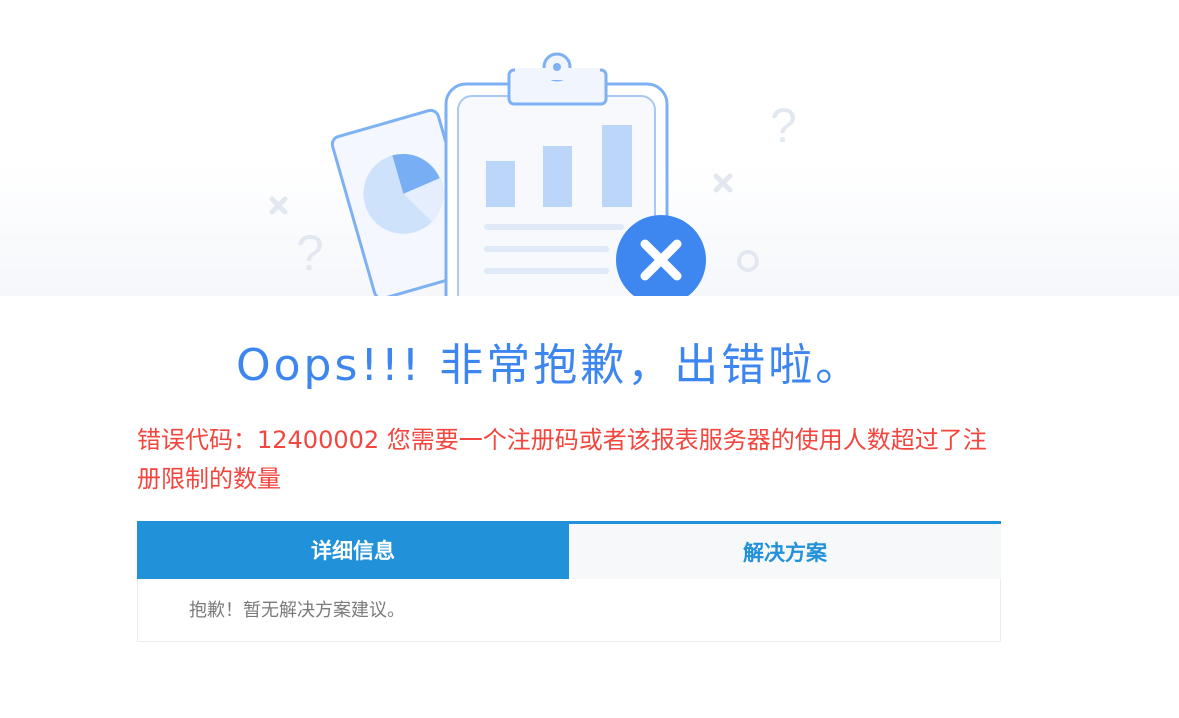 The height and width of the screenshot is (718, 1179). I want to click on tab-bar: 详细信息 解决方案, so click(569, 550).